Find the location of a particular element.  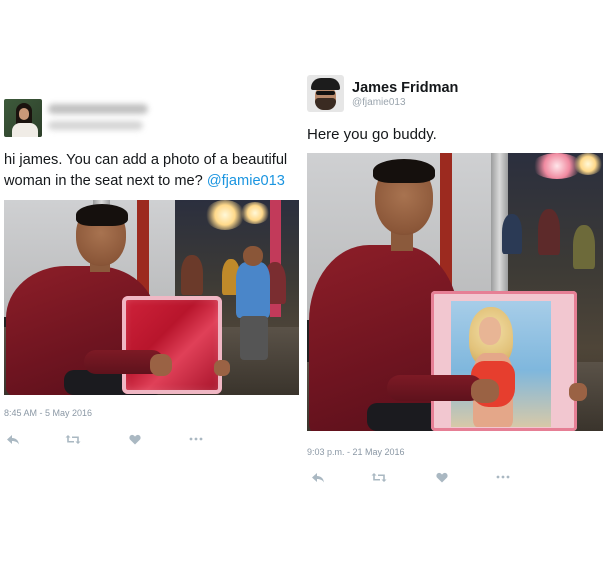

avatar-right is located at coordinates (325, 93).